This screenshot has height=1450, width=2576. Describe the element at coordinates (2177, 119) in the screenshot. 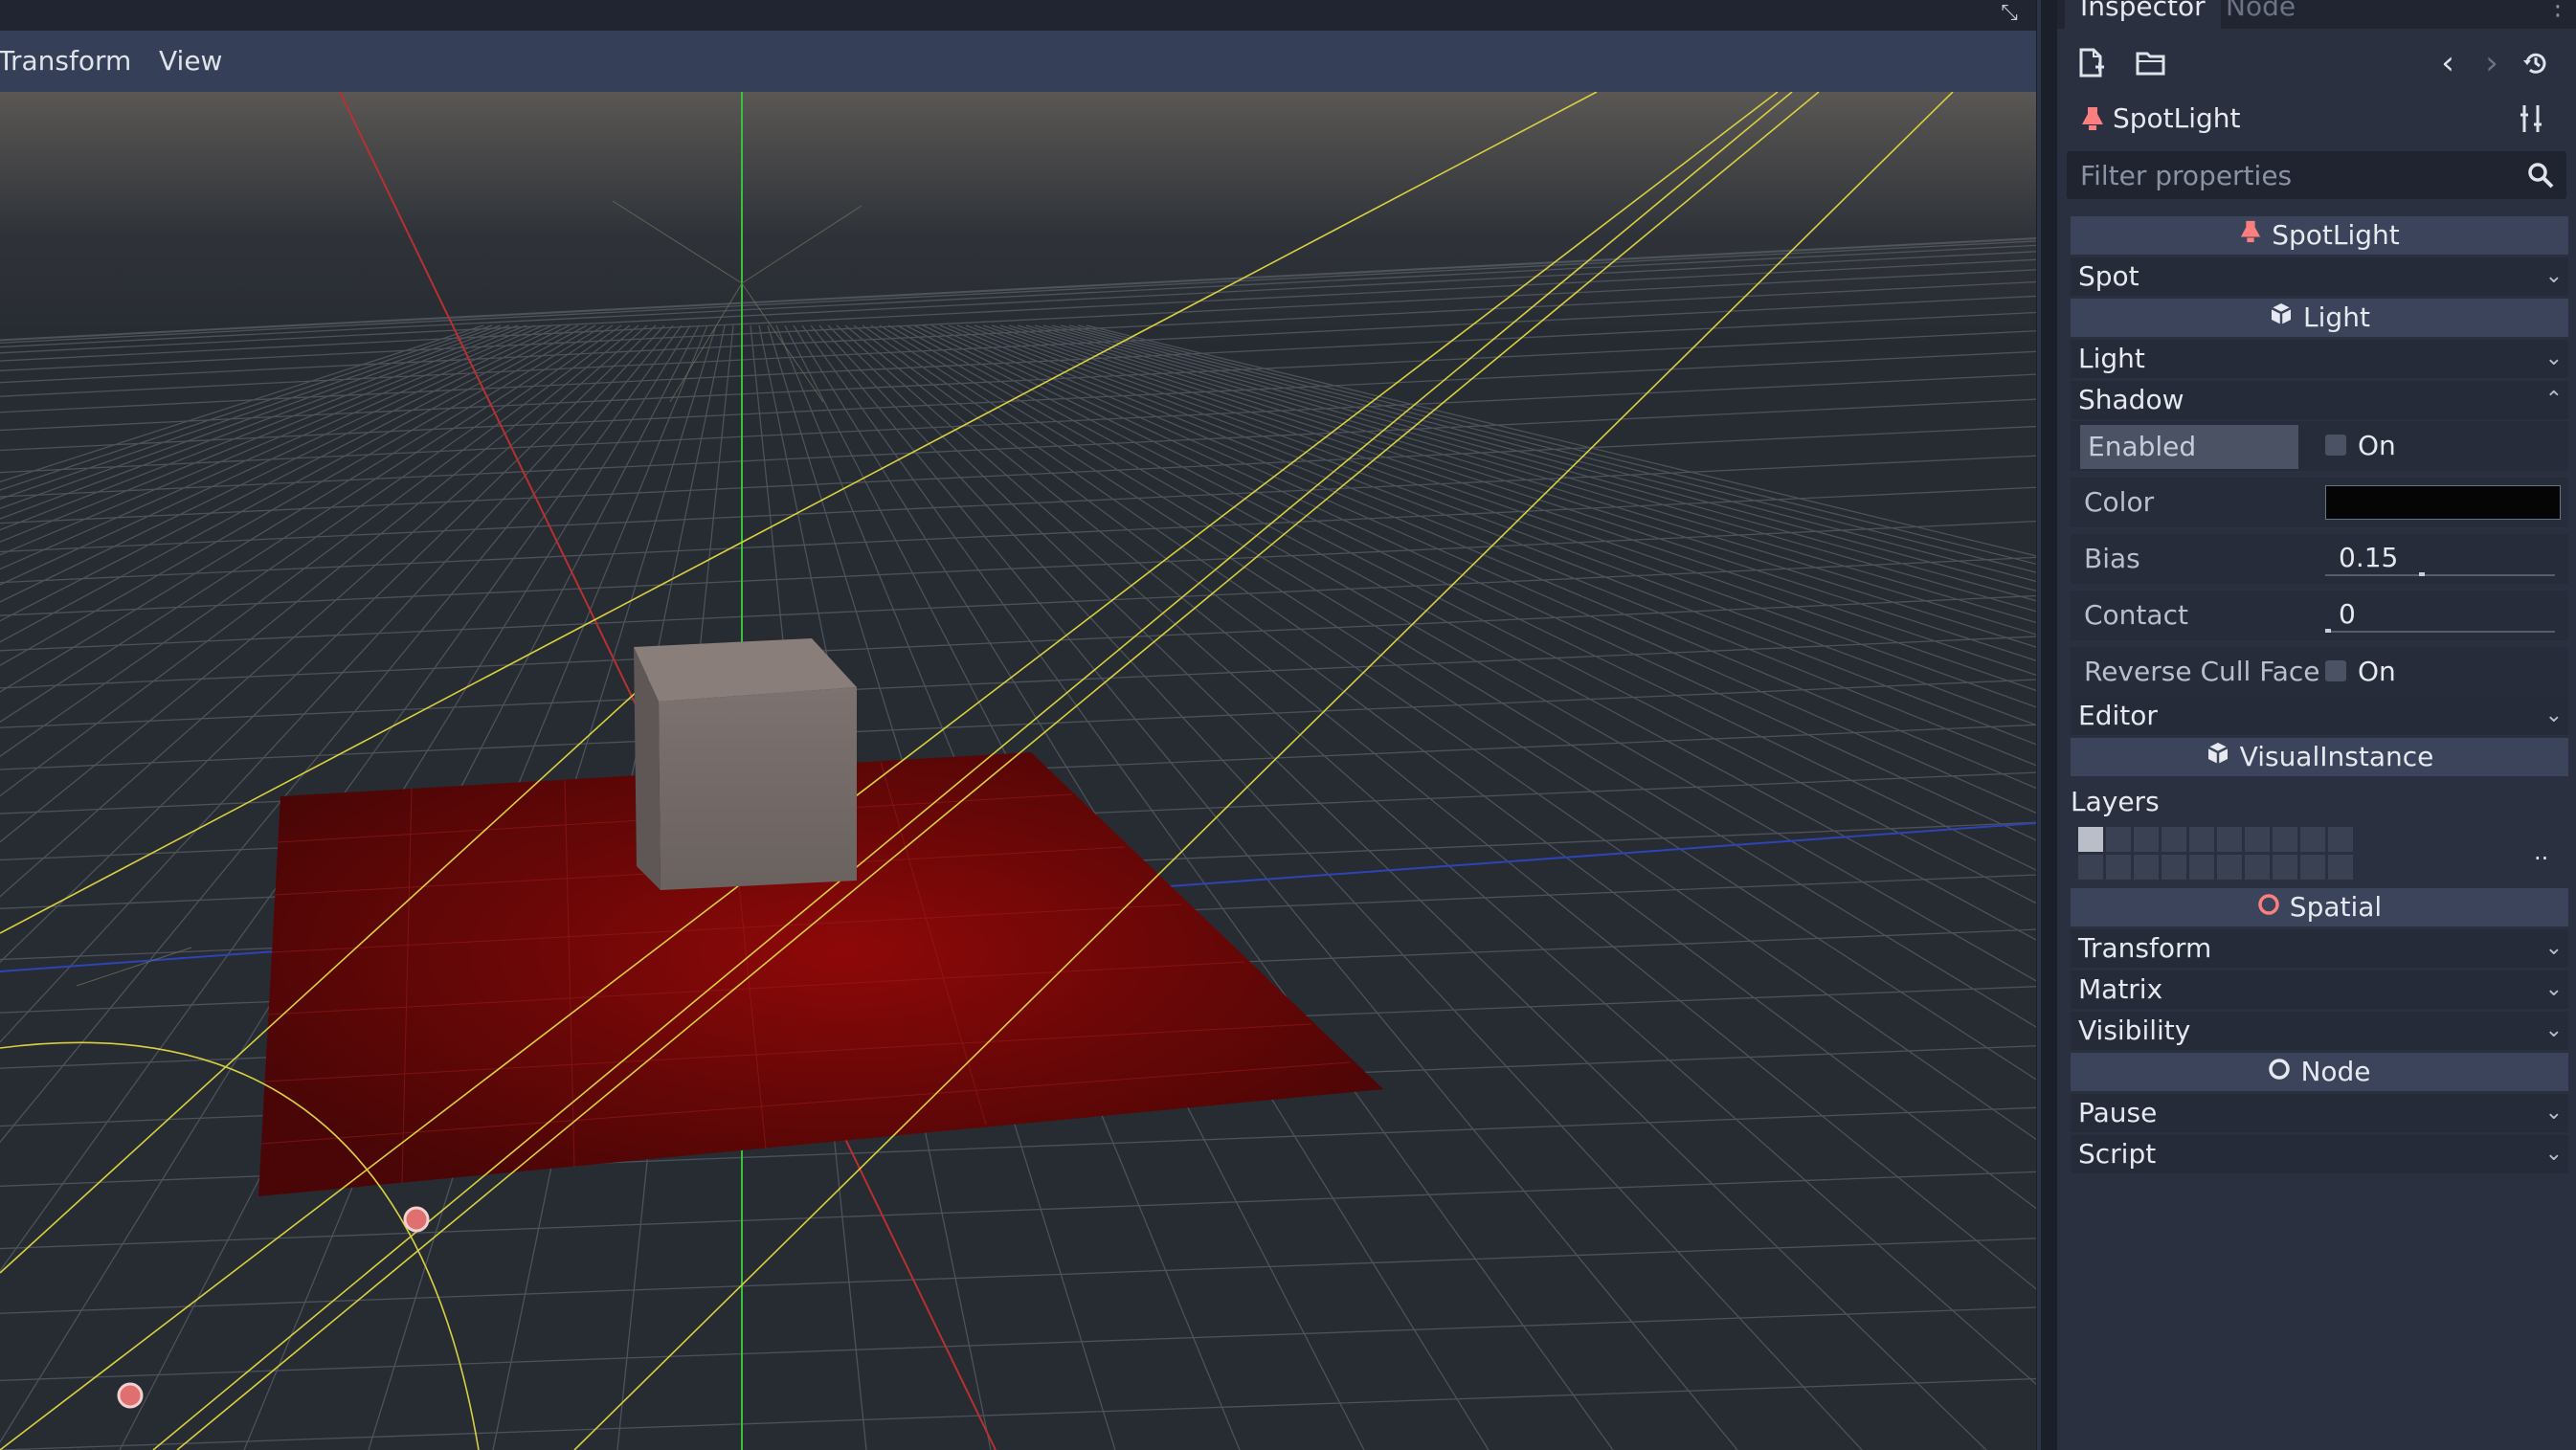

I see `edited-object-name: SpotLight` at that location.